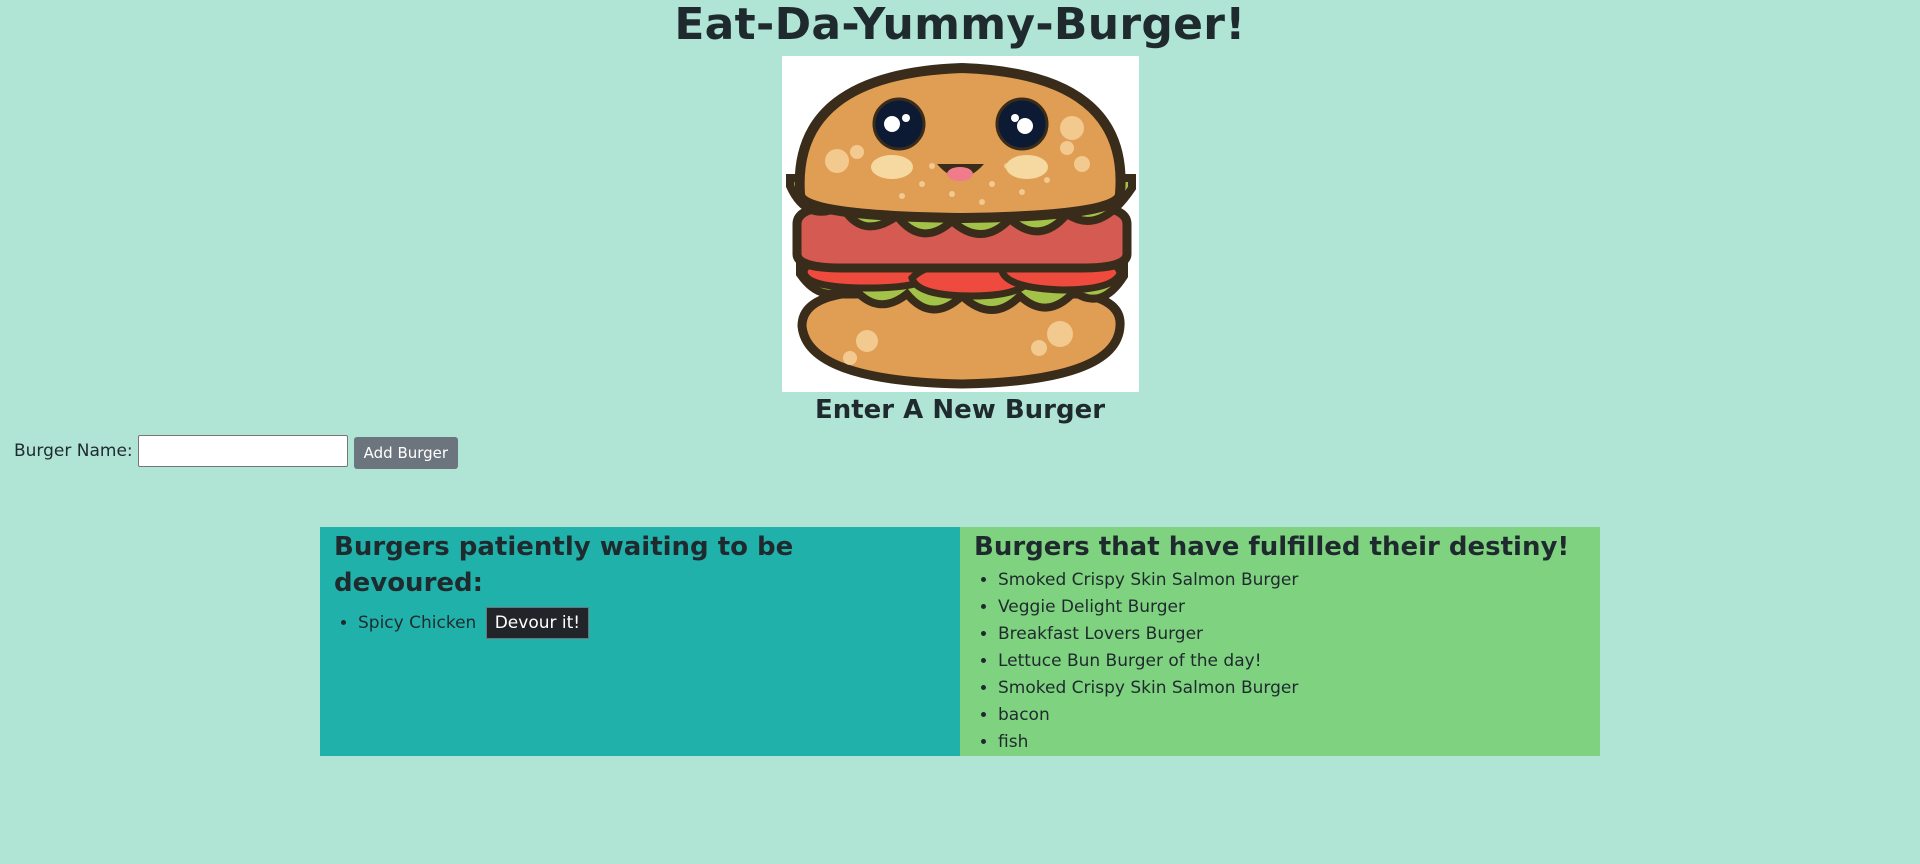 The height and width of the screenshot is (864, 1920). I want to click on list-item: fish, so click(1292, 742).